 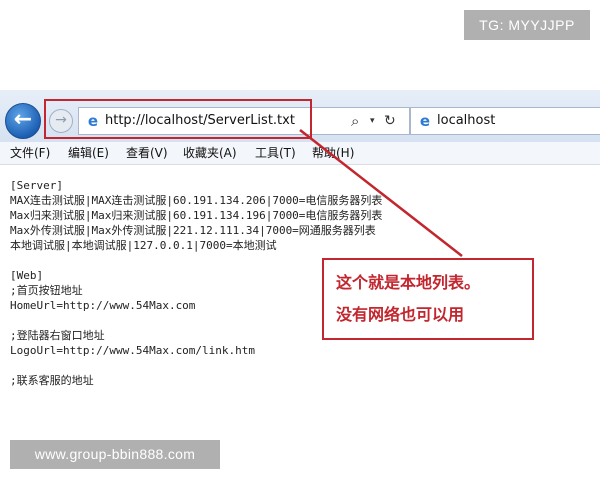 I want to click on url-highlight-box, so click(x=178, y=119).